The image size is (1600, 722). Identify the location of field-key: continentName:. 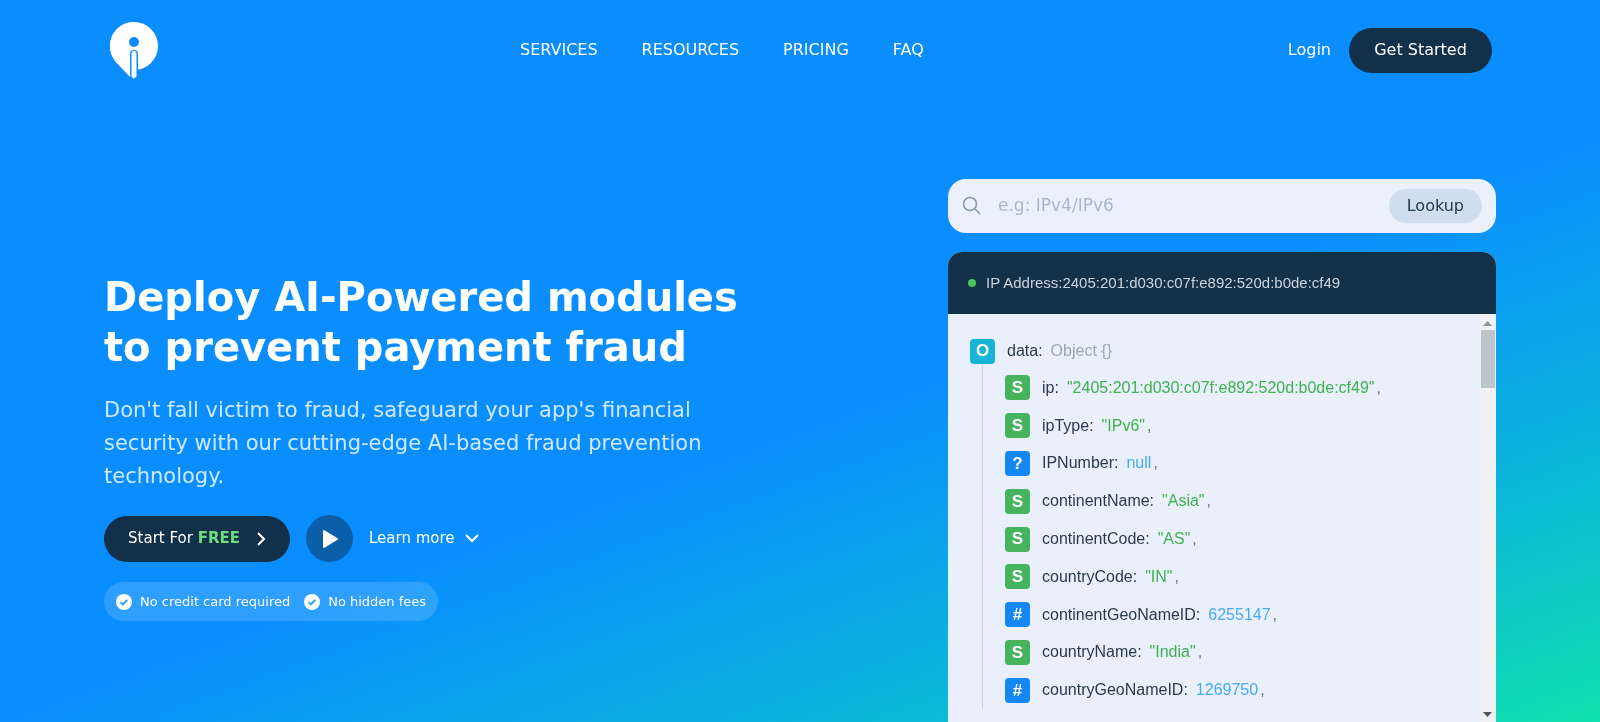
(1098, 501).